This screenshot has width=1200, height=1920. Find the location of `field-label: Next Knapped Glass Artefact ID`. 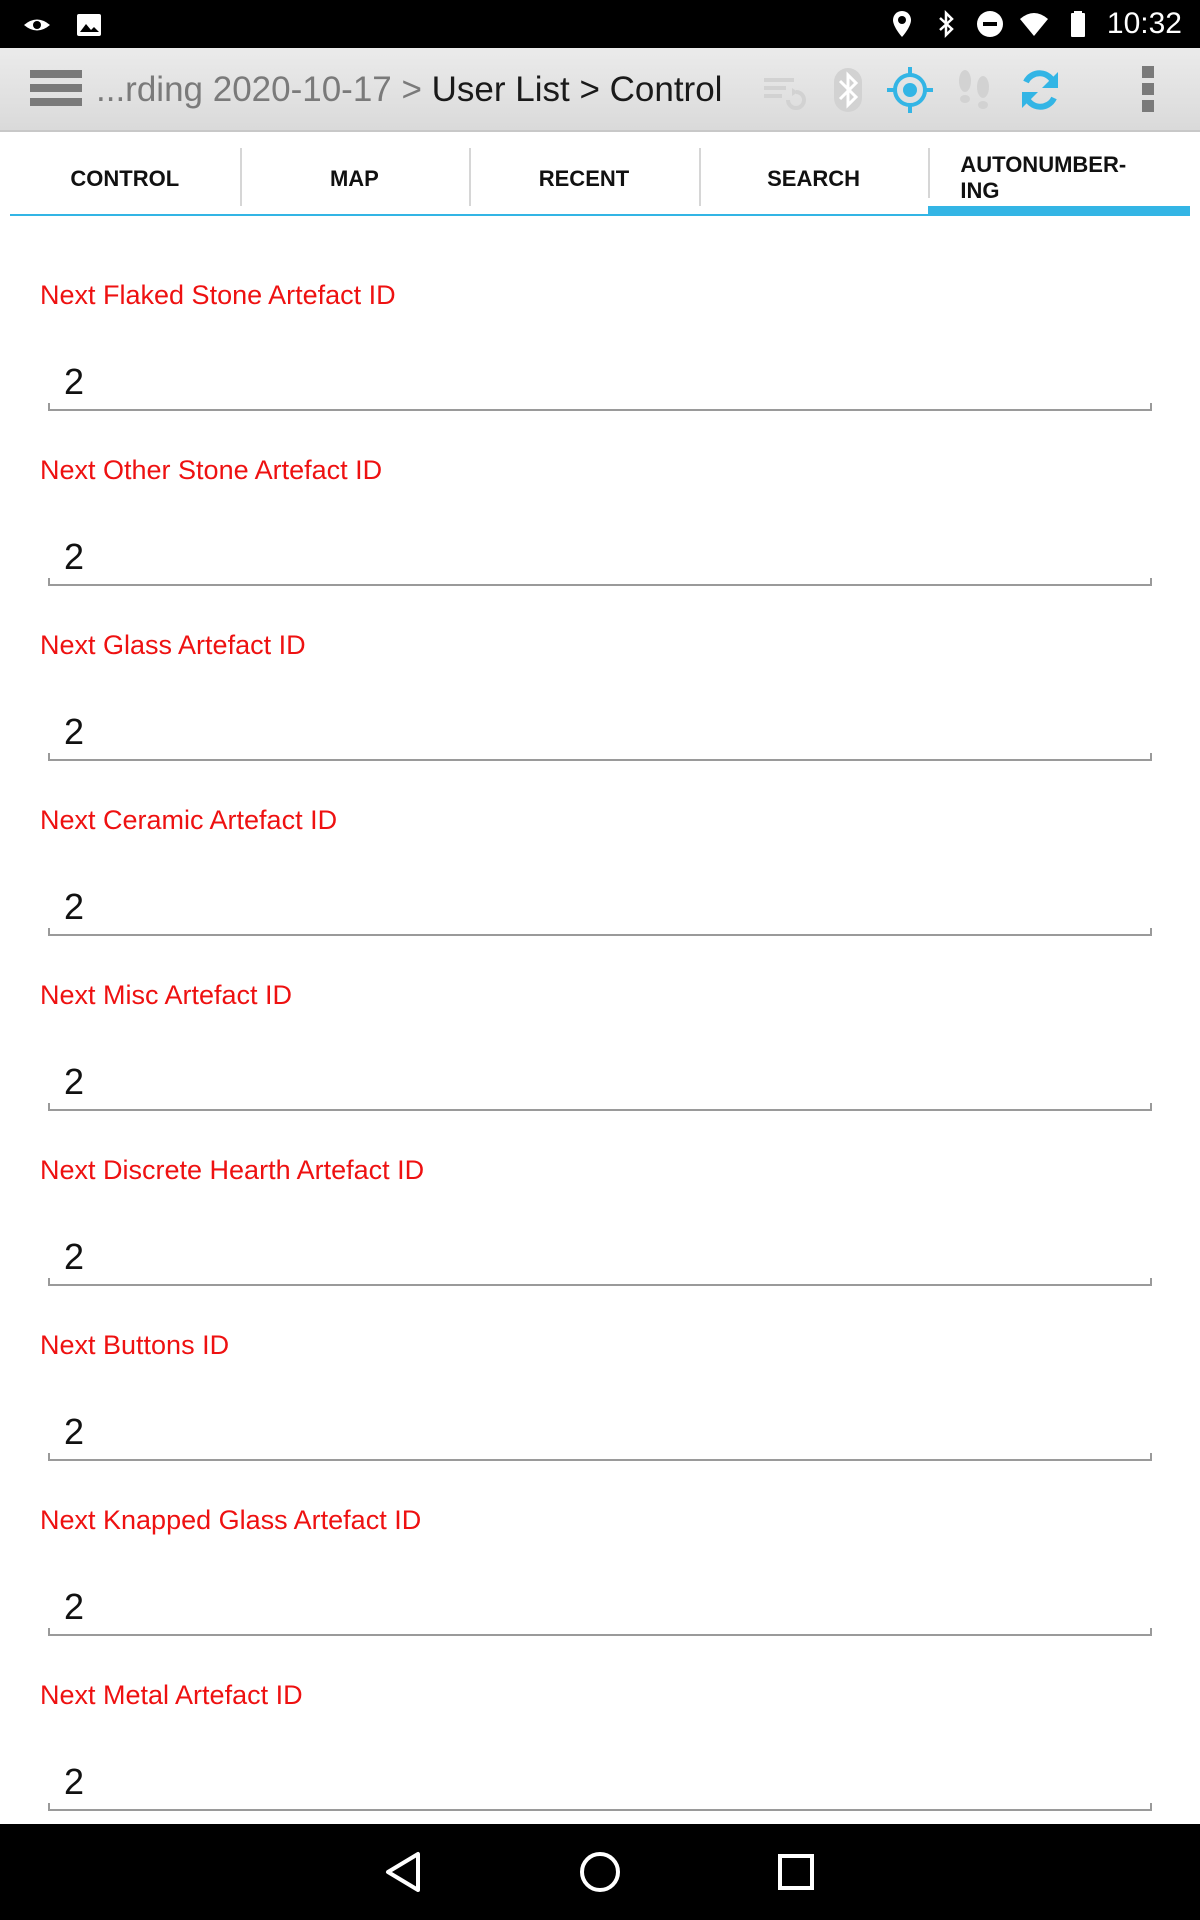

field-label: Next Knapped Glass Artefact ID is located at coordinates (231, 1520).